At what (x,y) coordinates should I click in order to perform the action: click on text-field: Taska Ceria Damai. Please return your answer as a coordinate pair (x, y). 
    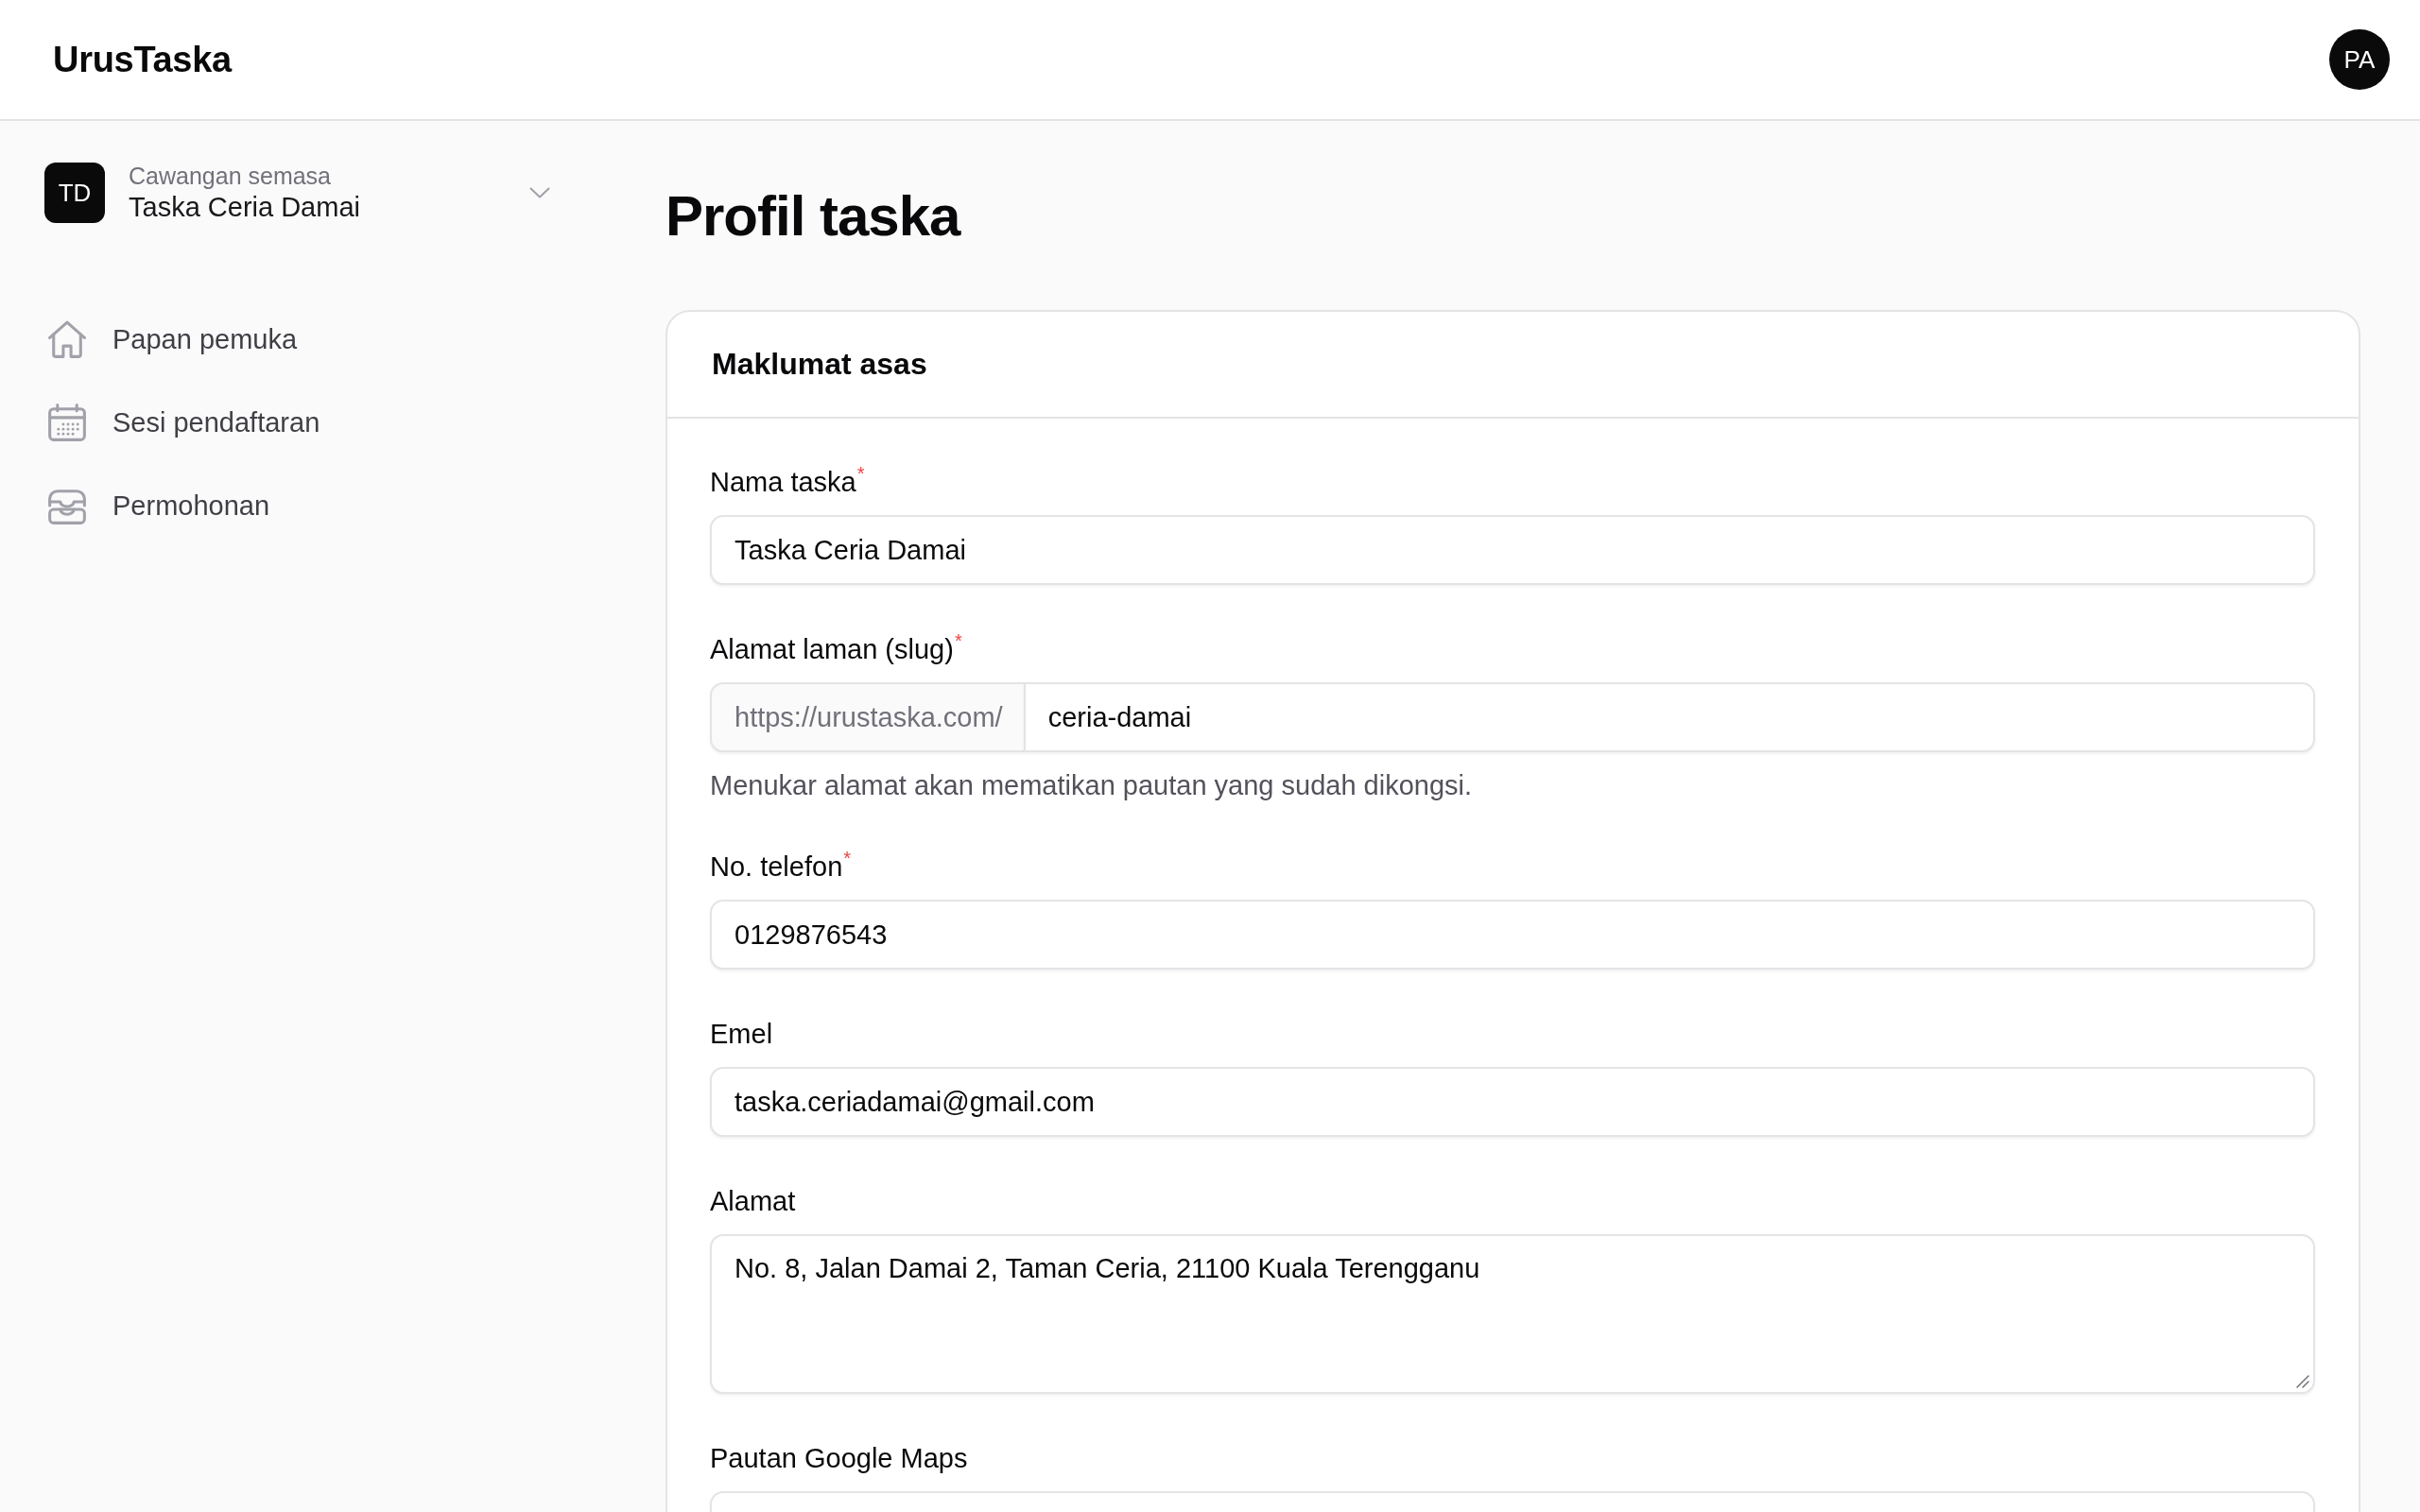
    Looking at the image, I should click on (1512, 550).